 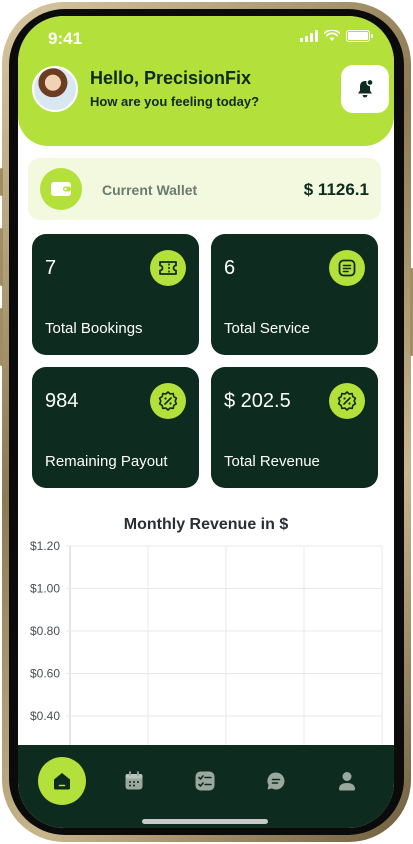 I want to click on calendar-icon, so click(x=134, y=780).